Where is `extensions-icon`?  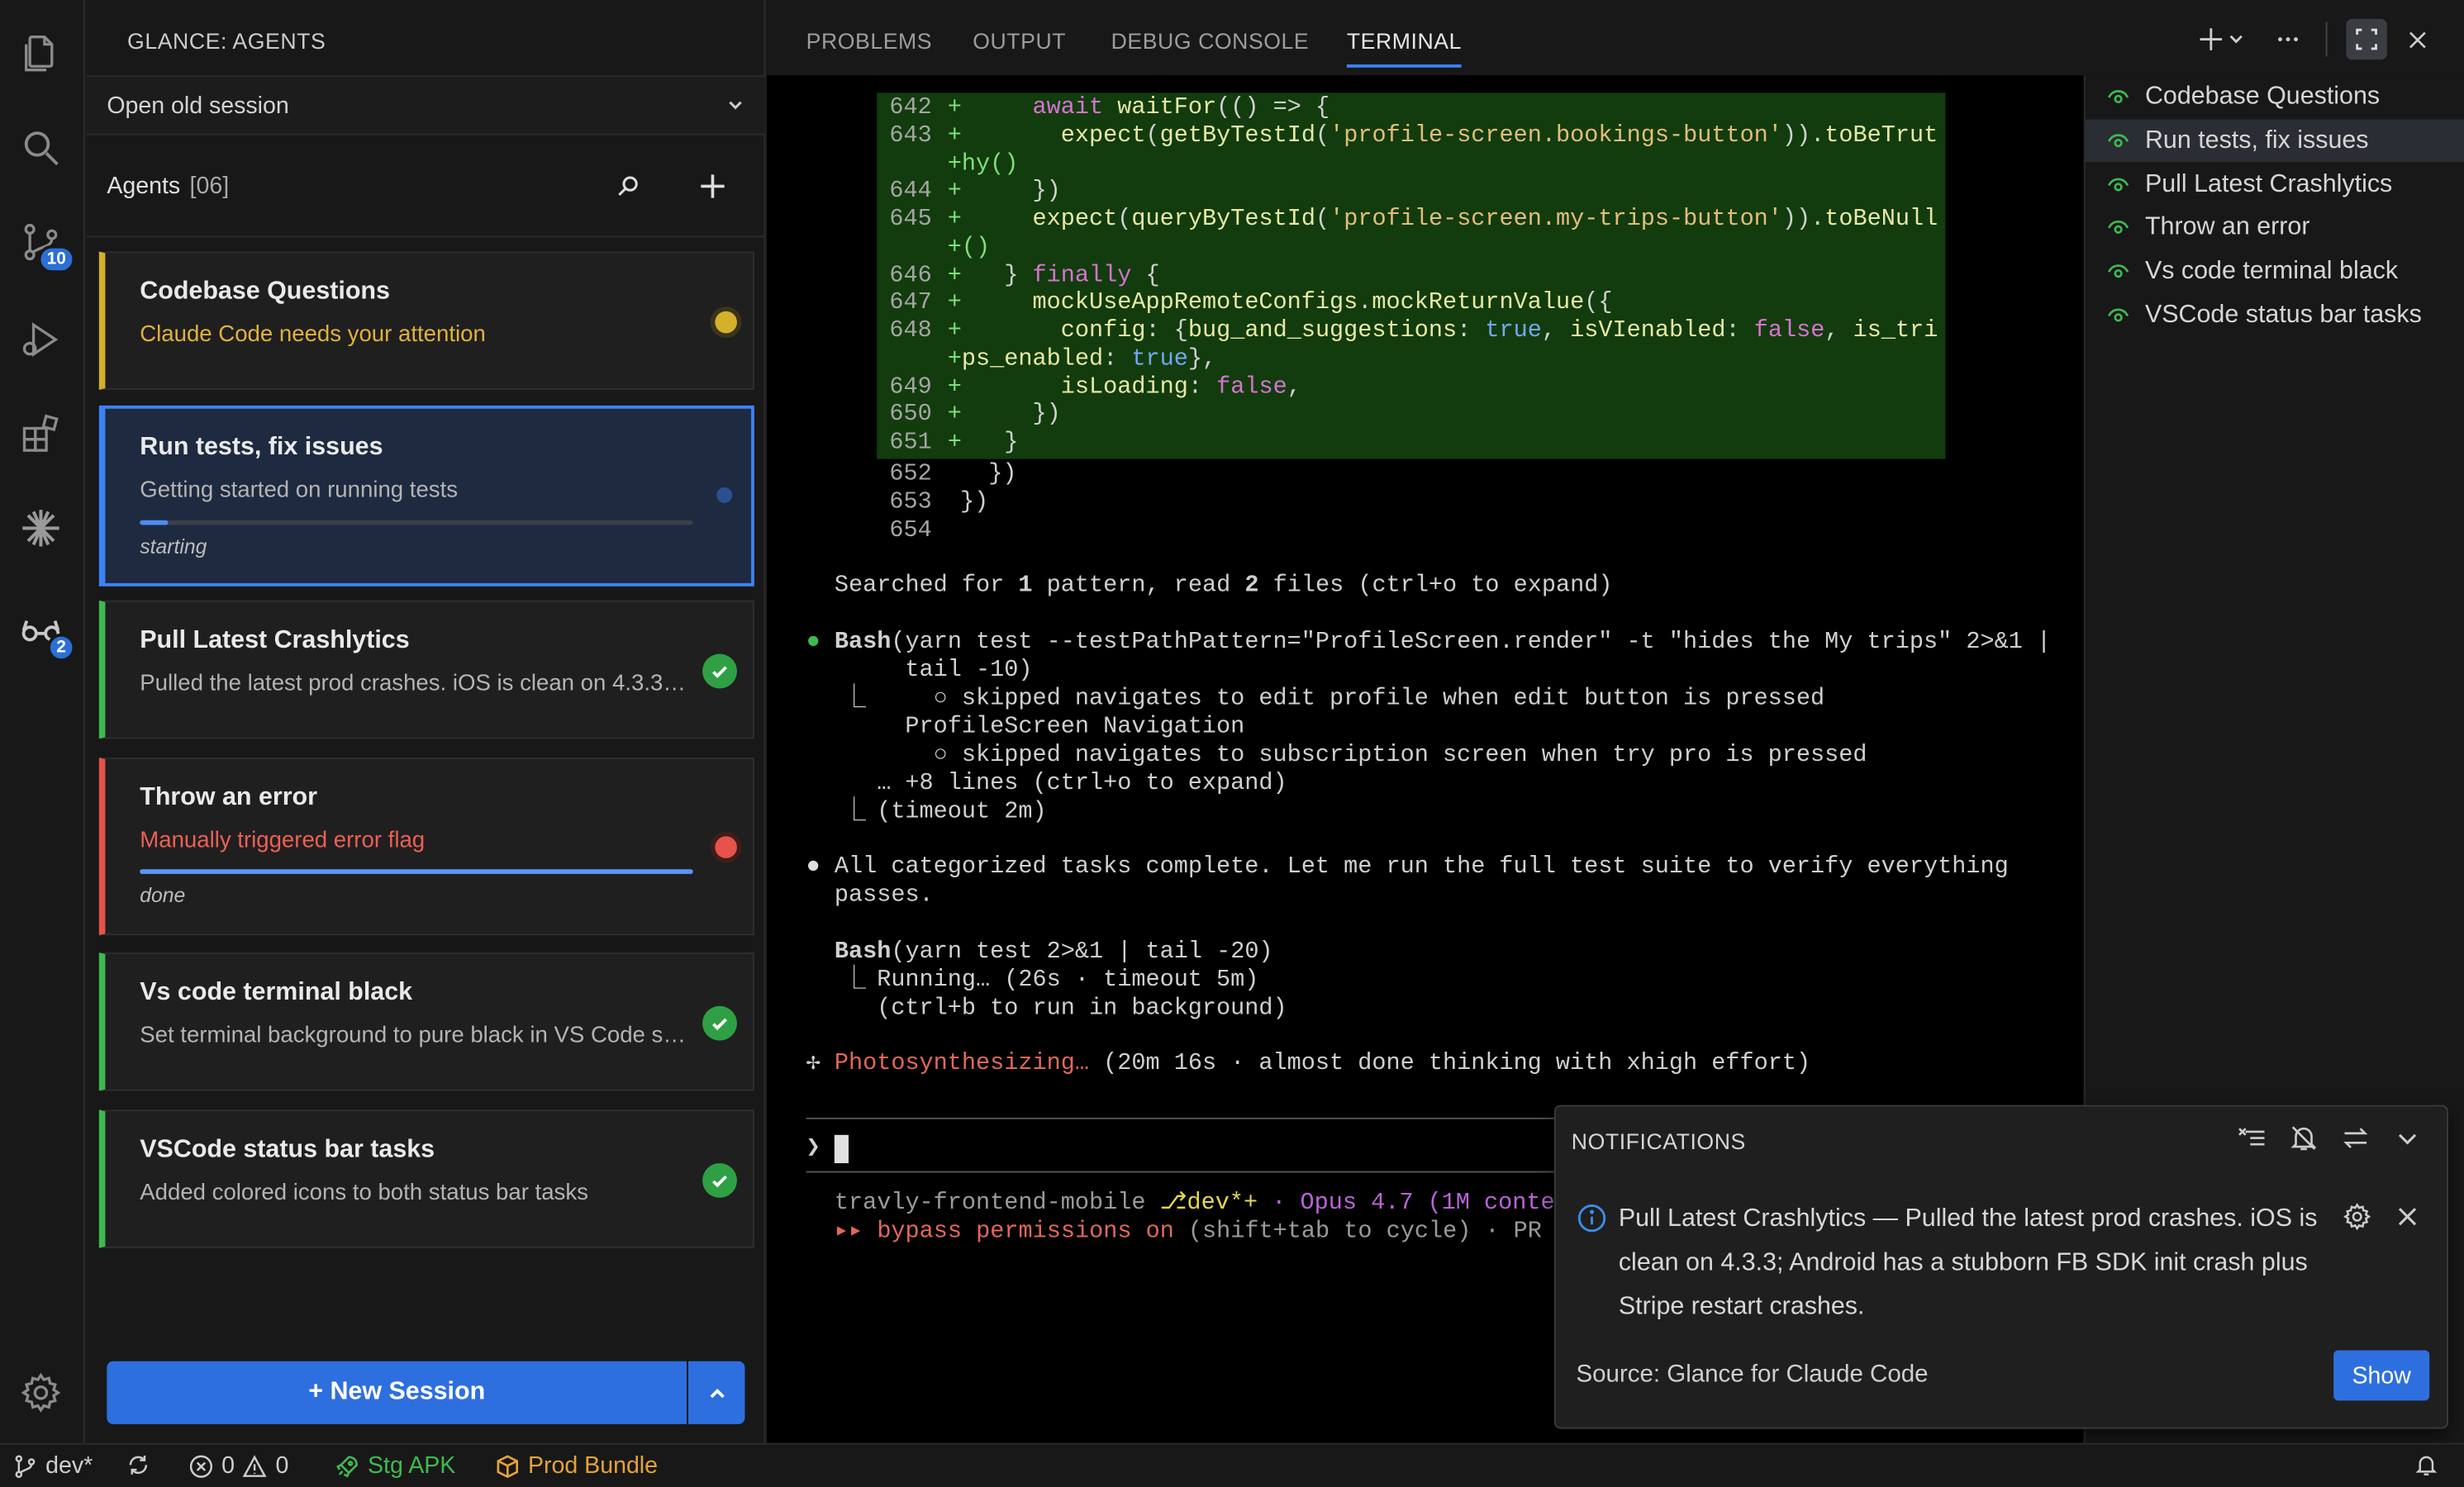 extensions-icon is located at coordinates (41, 434).